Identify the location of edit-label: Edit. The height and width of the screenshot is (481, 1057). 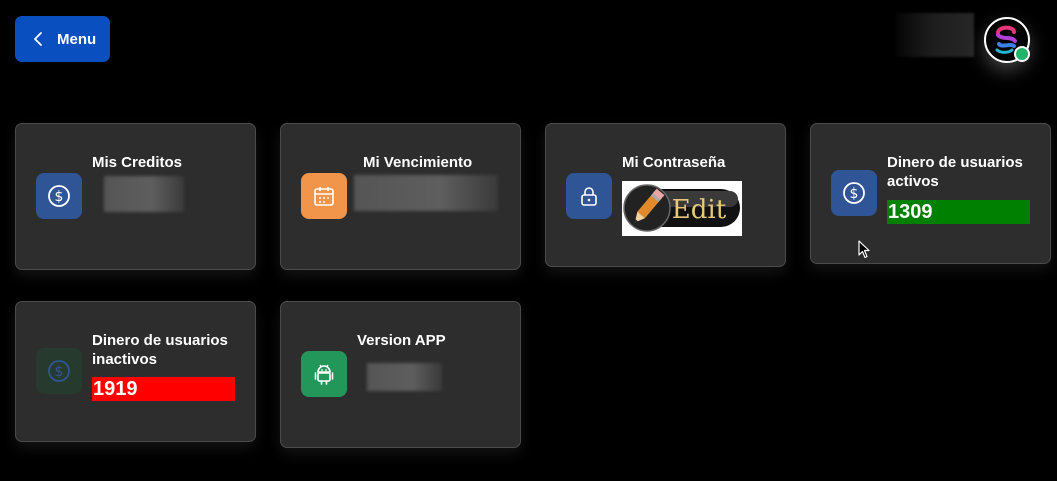
(699, 210).